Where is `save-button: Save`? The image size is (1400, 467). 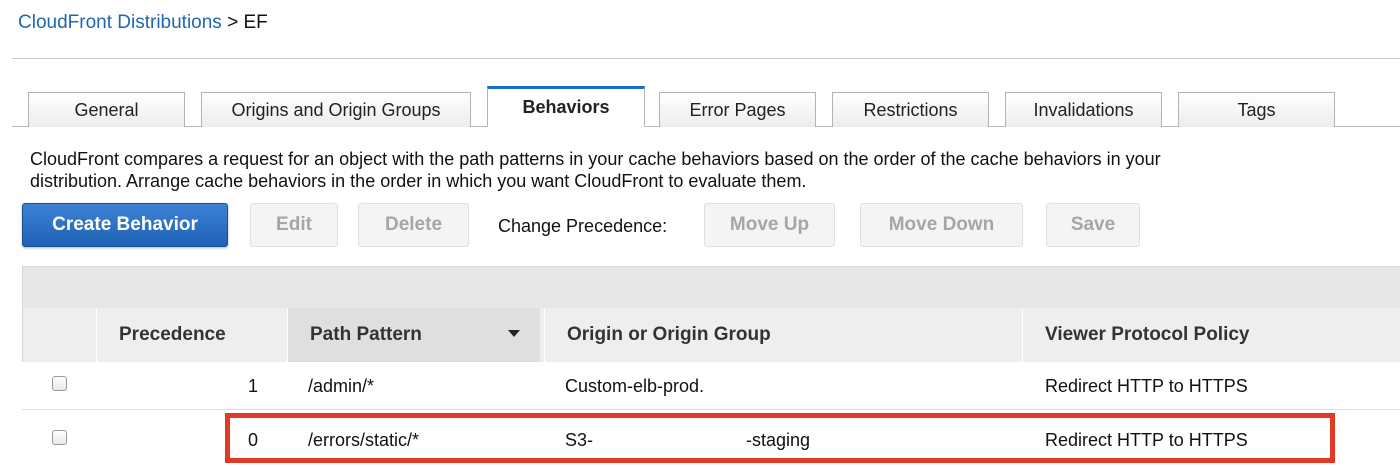
save-button: Save is located at coordinates (1093, 225).